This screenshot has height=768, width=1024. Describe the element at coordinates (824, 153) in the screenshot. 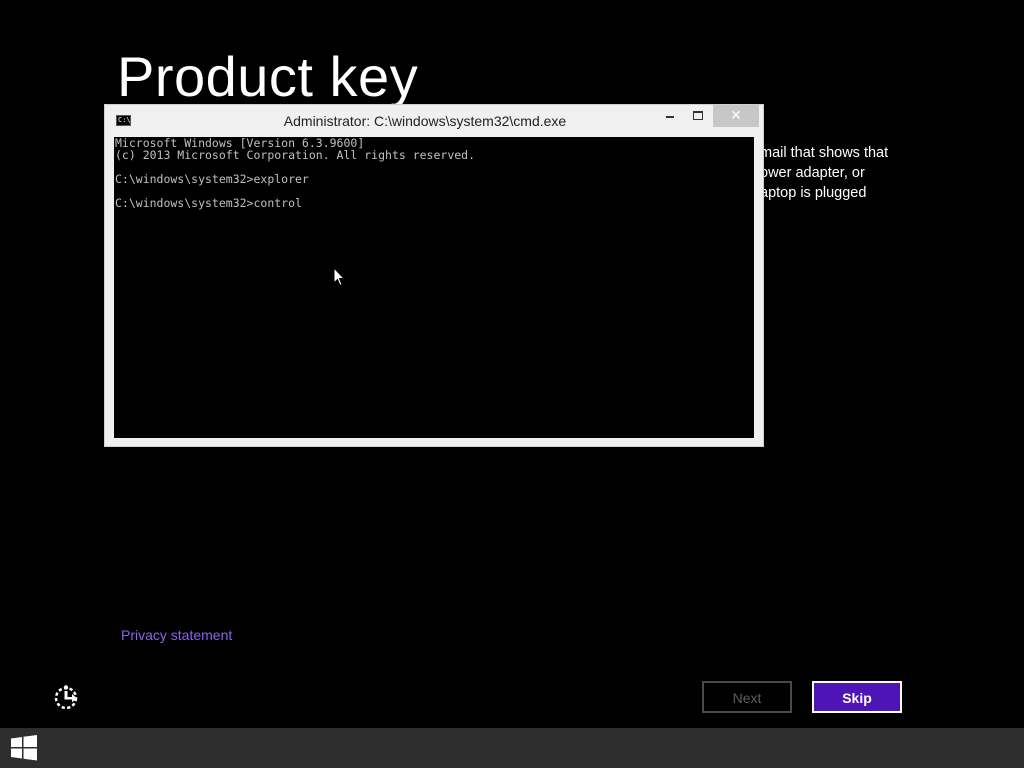

I see `description-line-1: mail that shows that` at that location.